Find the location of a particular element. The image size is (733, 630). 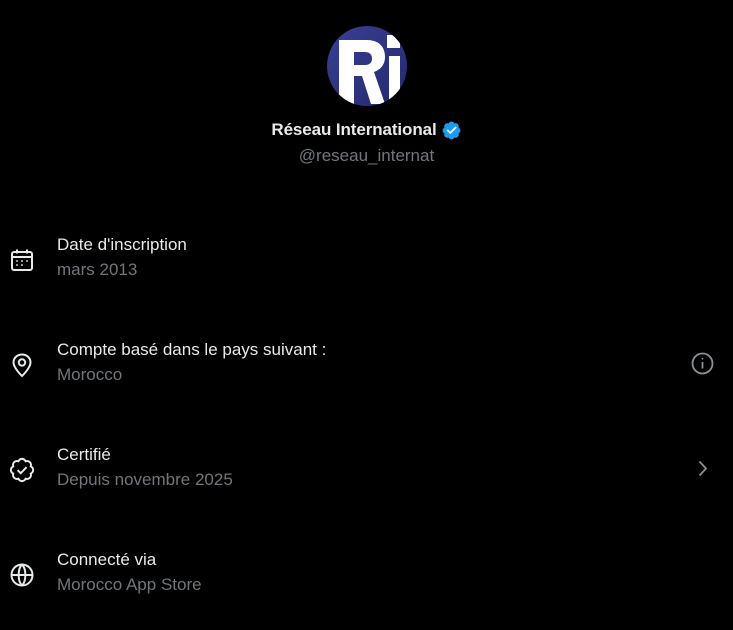

join-date-value: mars 2013 is located at coordinates (97, 269).